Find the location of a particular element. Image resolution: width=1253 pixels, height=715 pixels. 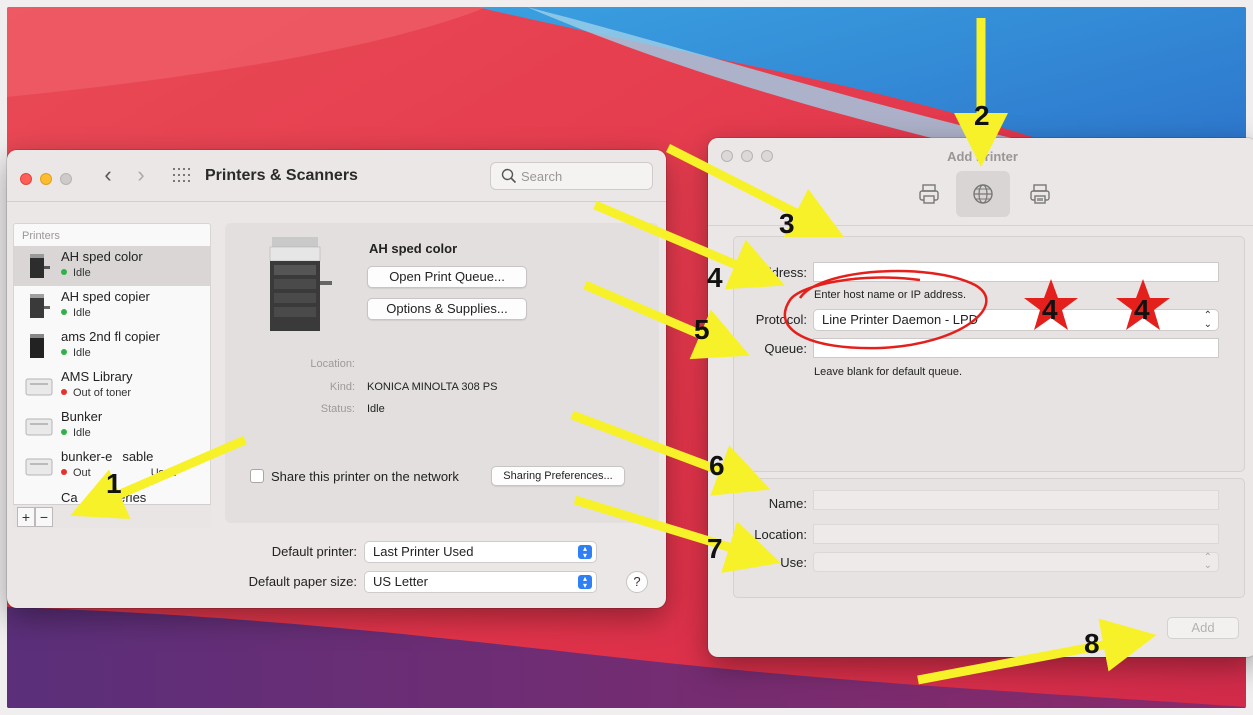

step-number: 3 is located at coordinates (787, 223).